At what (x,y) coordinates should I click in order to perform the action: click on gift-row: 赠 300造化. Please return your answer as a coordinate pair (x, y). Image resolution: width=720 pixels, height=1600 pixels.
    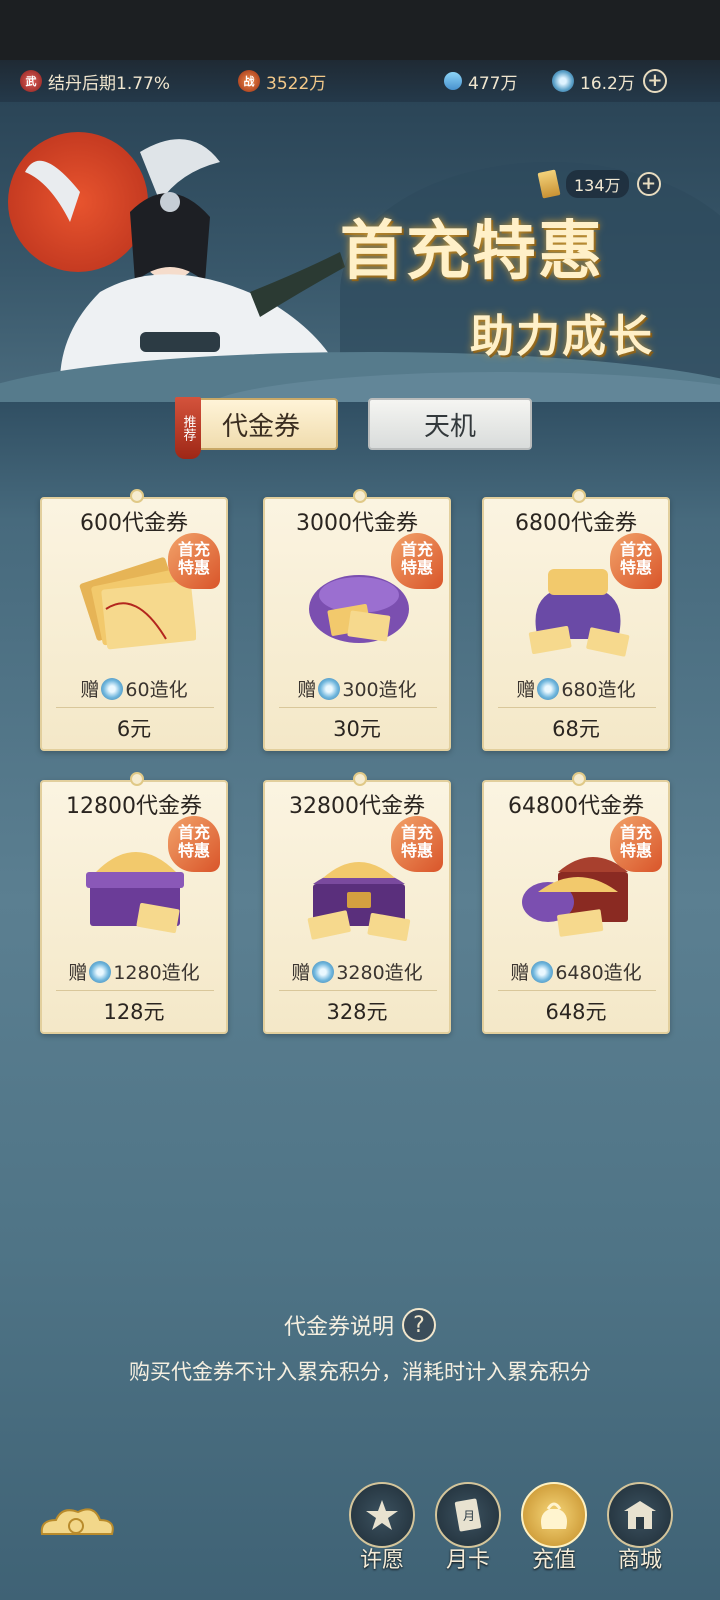
    Looking at the image, I should click on (357, 689).